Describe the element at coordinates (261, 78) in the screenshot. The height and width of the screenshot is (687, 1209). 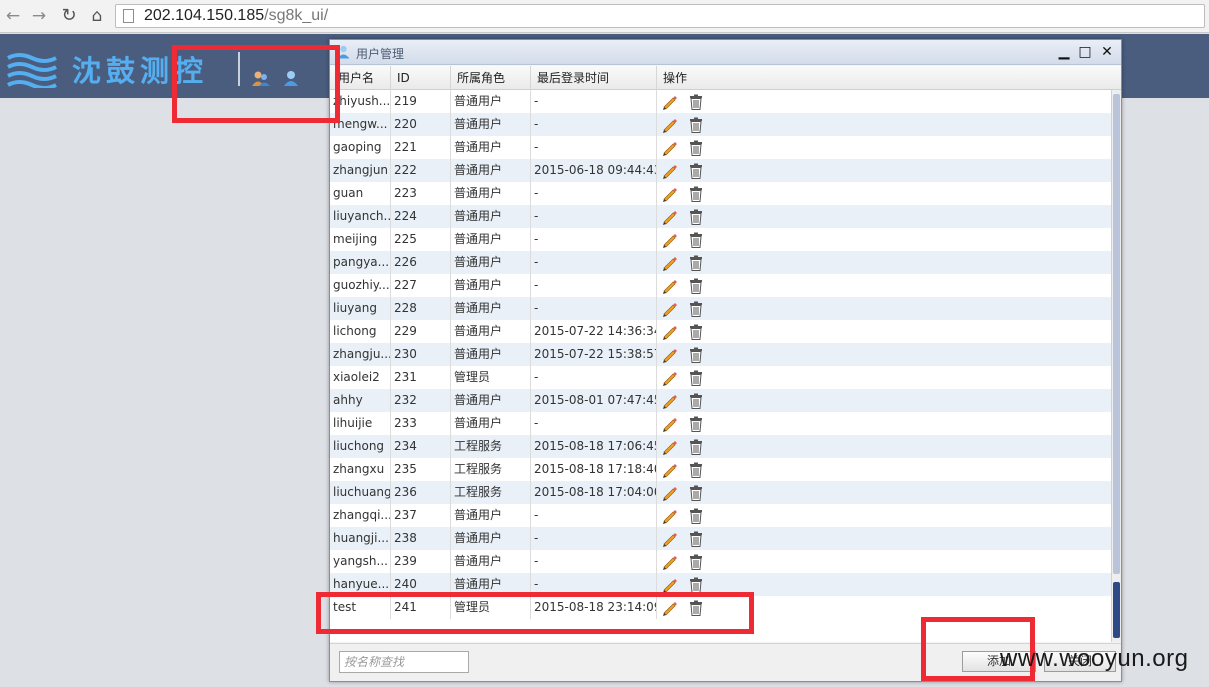
I see `user-group-icon` at that location.